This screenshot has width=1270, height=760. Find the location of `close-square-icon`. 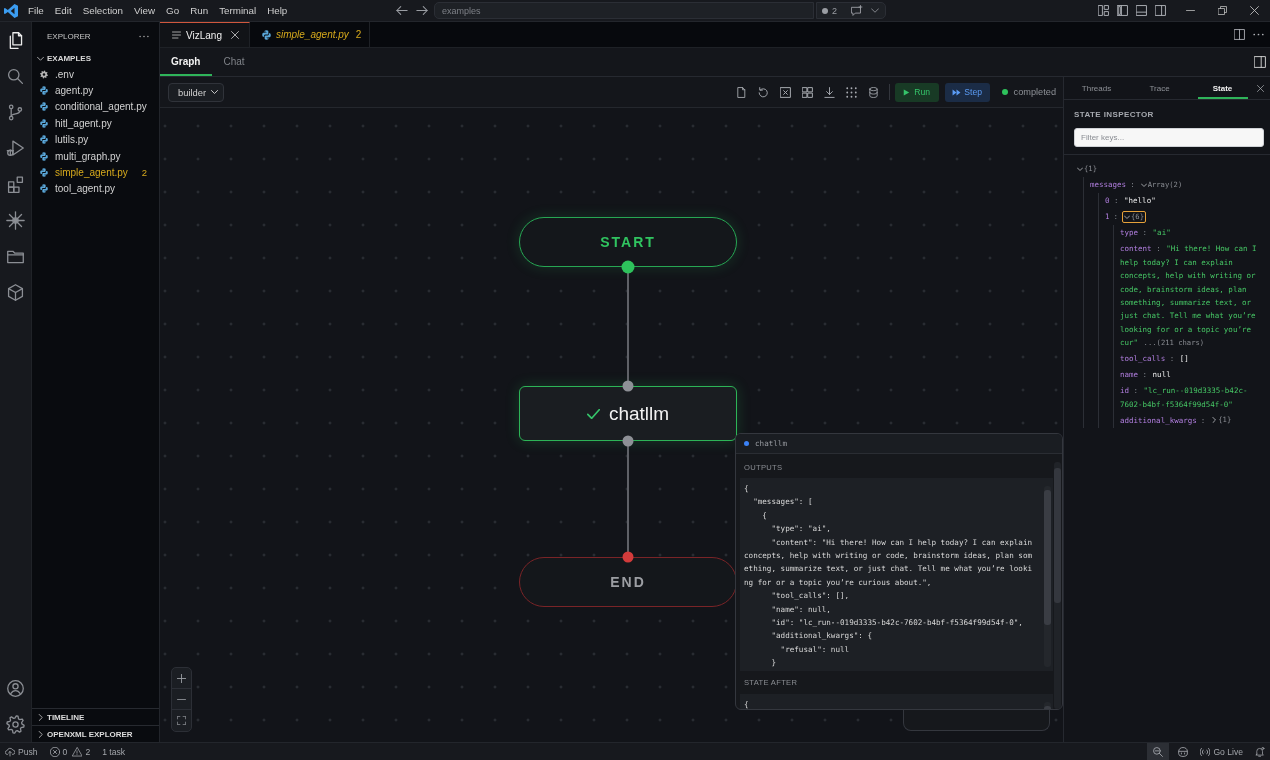

close-square-icon is located at coordinates (785, 92).